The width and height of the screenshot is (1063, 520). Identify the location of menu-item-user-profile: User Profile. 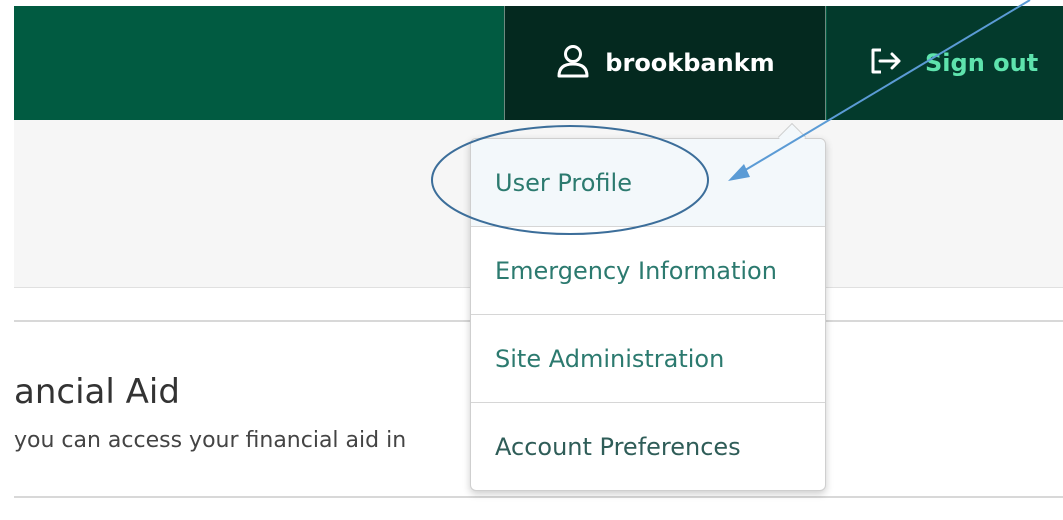
(648, 183).